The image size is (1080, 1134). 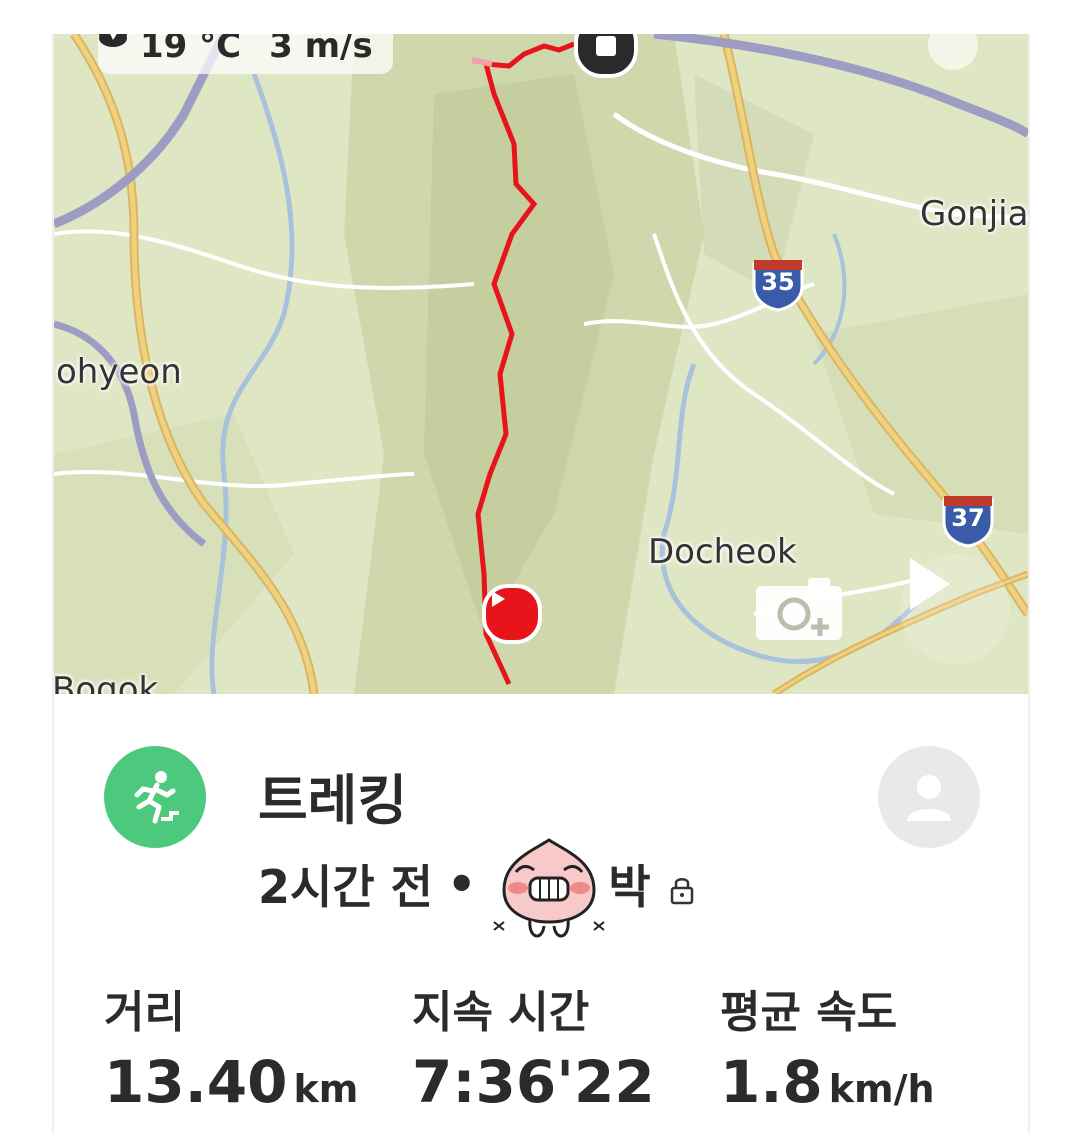 I want to click on profile-avatar-icon, so click(x=929, y=797).